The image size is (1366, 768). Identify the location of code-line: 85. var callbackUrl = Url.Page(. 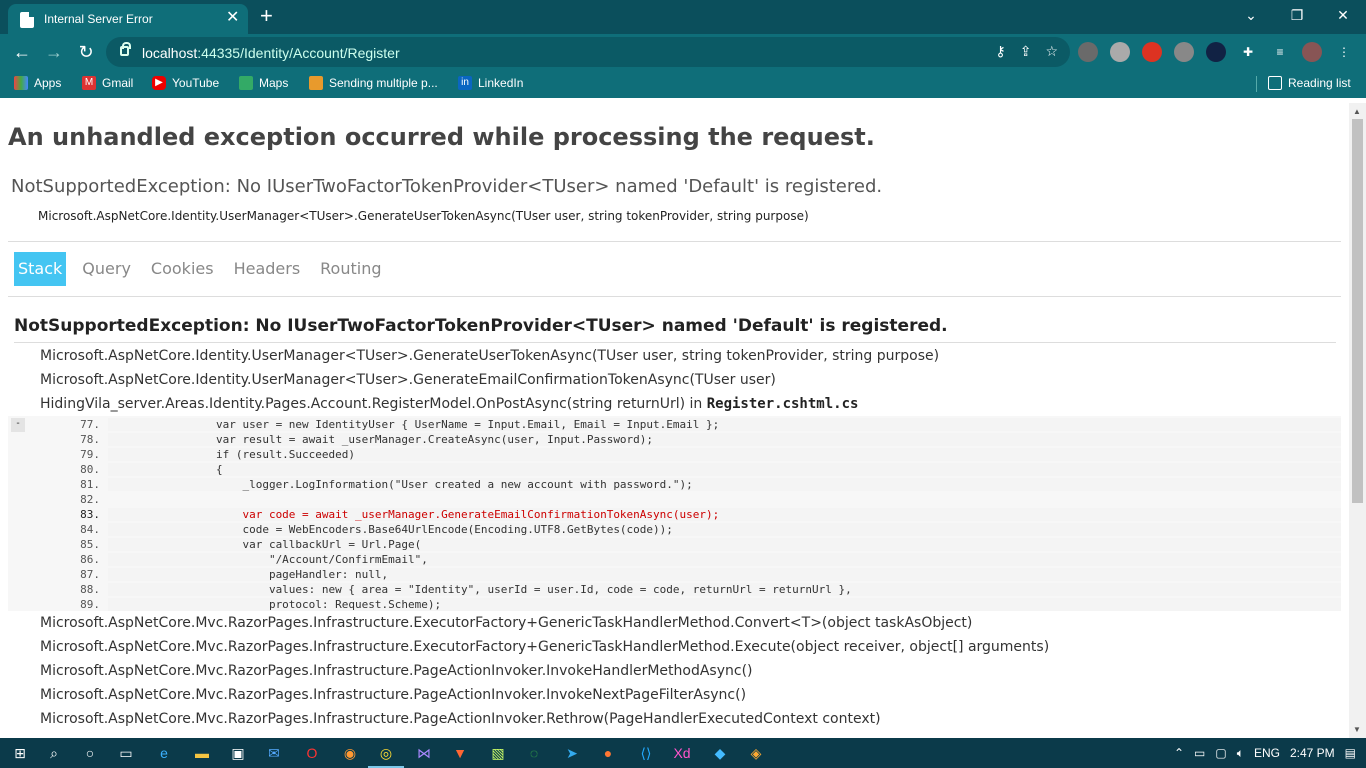
(674, 545).